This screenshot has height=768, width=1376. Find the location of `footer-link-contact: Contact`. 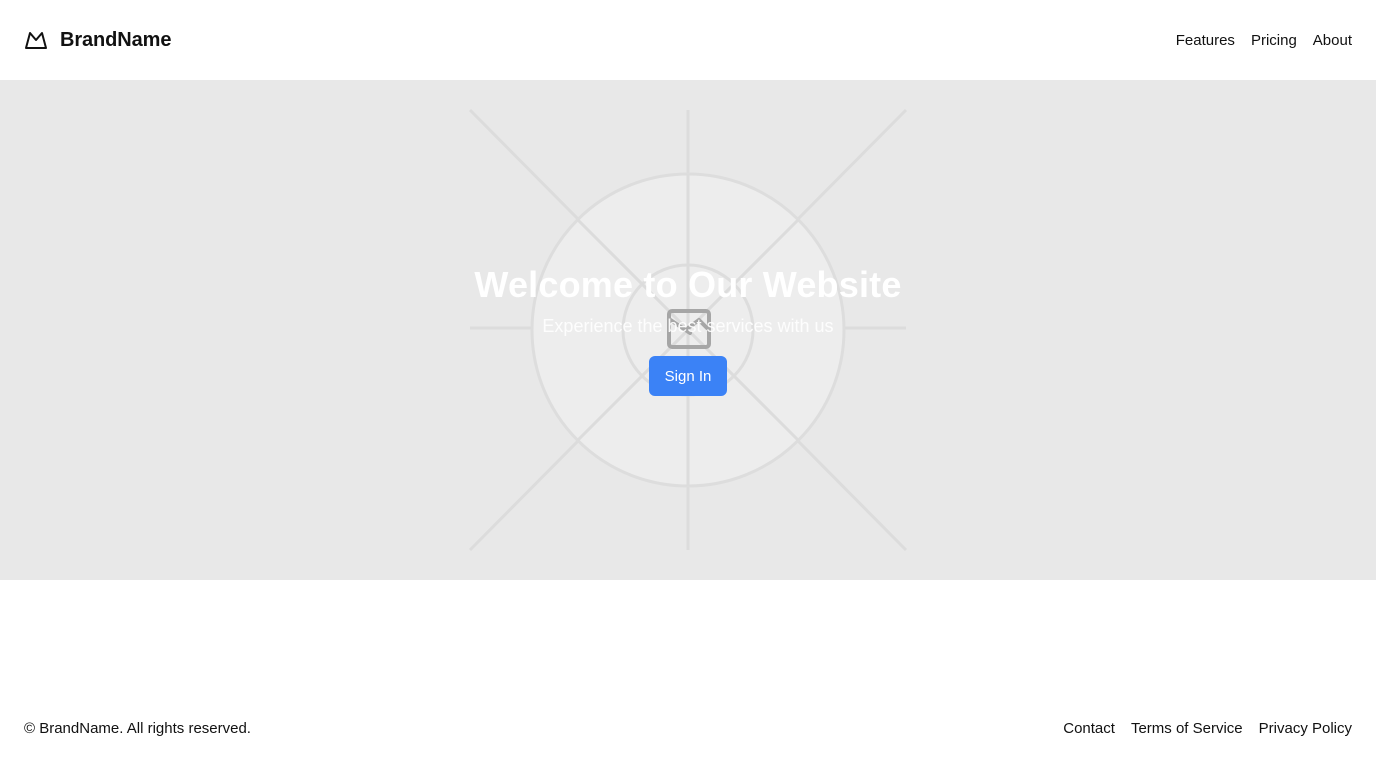

footer-link-contact: Contact is located at coordinates (1089, 728).